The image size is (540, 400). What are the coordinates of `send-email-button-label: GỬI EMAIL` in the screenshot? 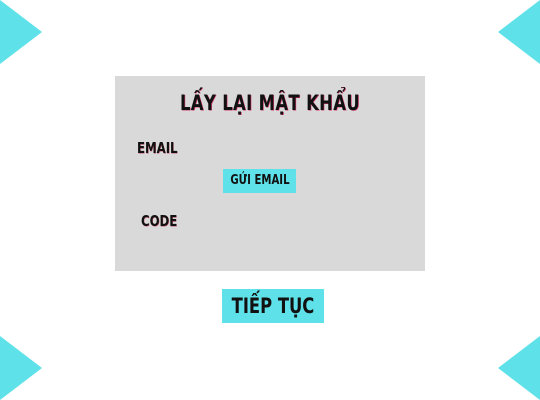 It's located at (259, 180).